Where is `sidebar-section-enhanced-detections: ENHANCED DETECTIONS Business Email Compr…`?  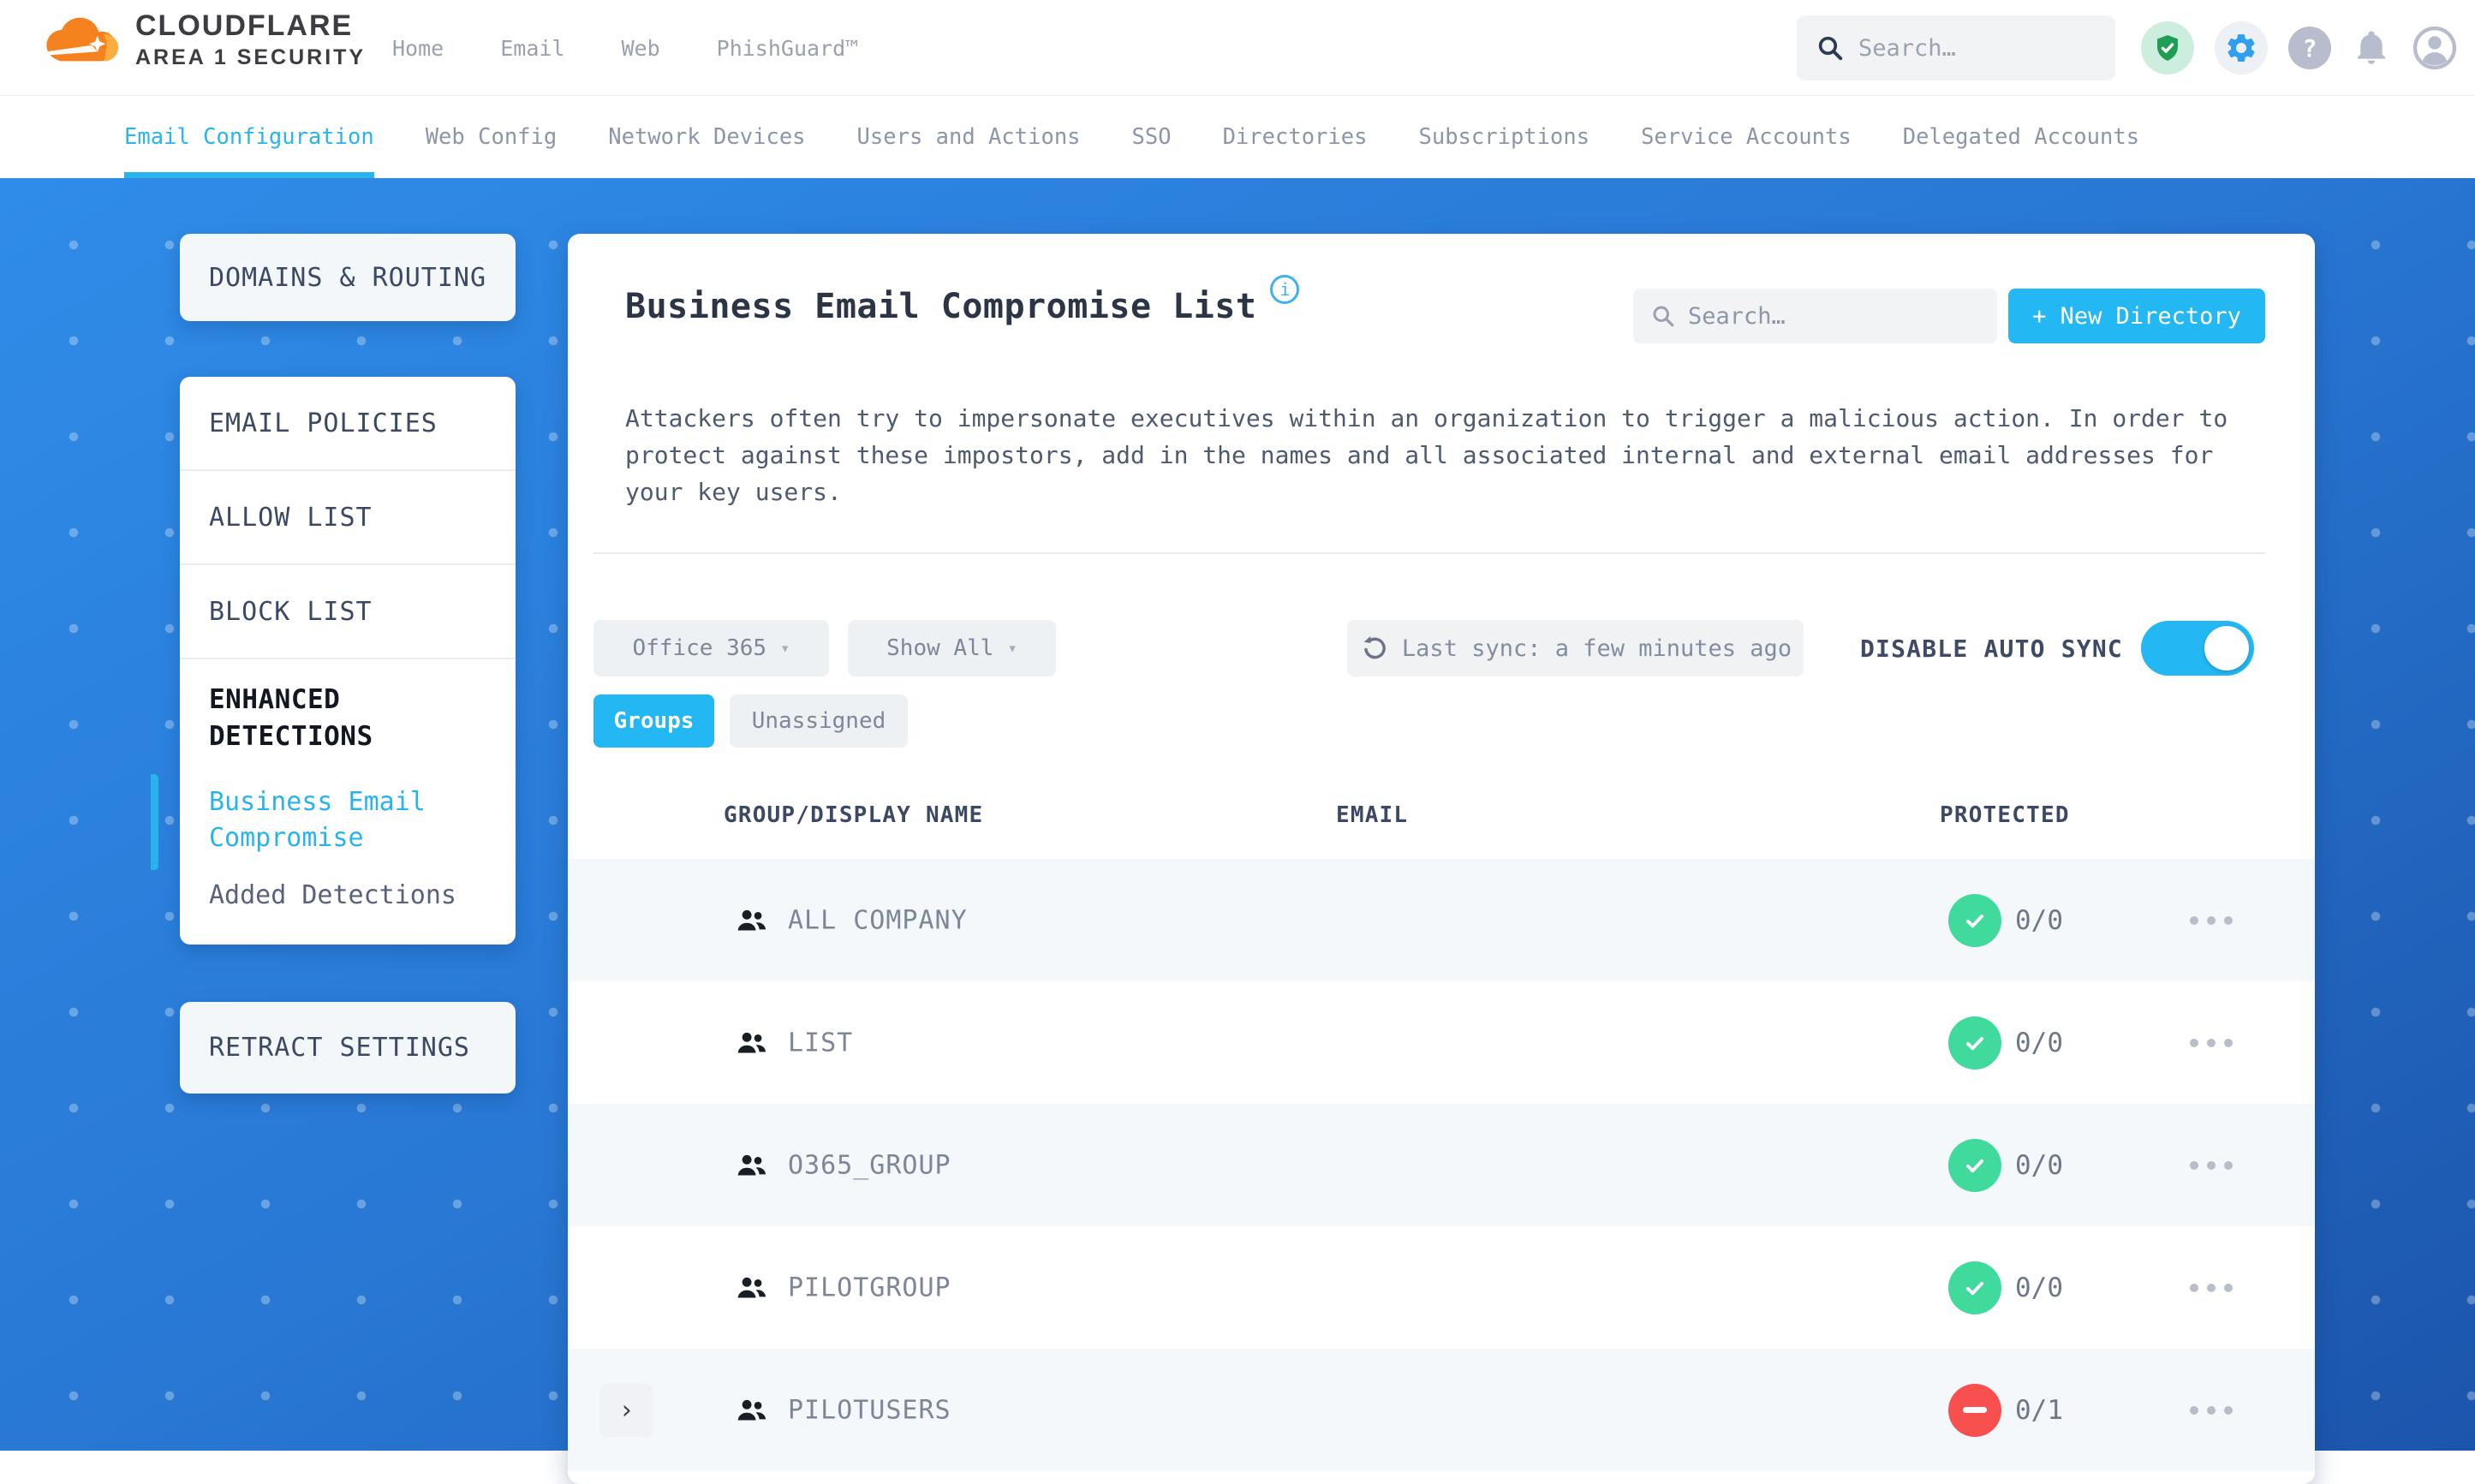
sidebar-section-enhanced-detections: ENHANCED DETECTIONS Business Email Compr… is located at coordinates (333, 784).